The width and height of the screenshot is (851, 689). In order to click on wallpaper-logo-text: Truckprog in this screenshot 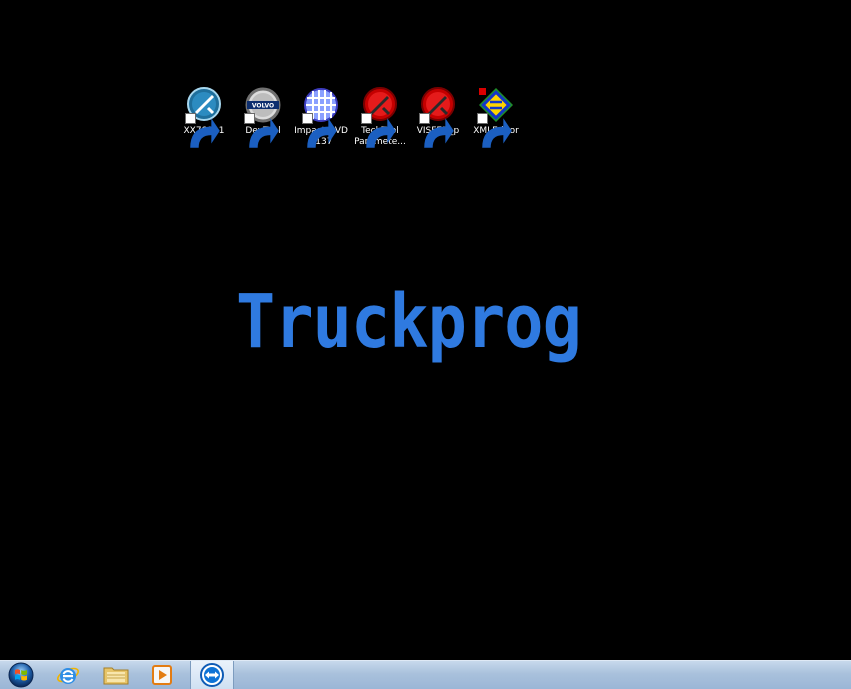, I will do `click(409, 322)`.